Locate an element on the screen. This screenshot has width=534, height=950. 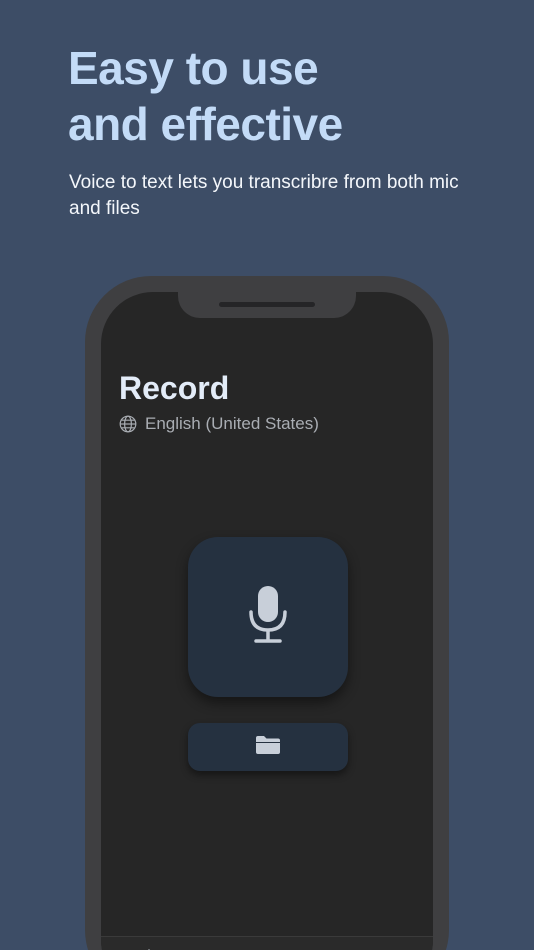
language-label: English (United States) is located at coordinates (232, 423).